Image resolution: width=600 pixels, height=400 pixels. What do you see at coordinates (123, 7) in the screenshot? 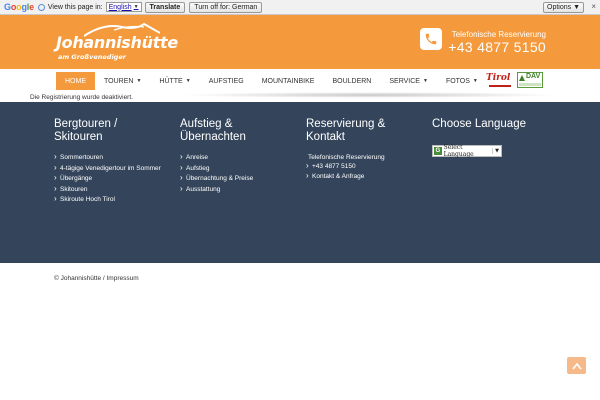
I see `language-select: English ▼` at bounding box center [123, 7].